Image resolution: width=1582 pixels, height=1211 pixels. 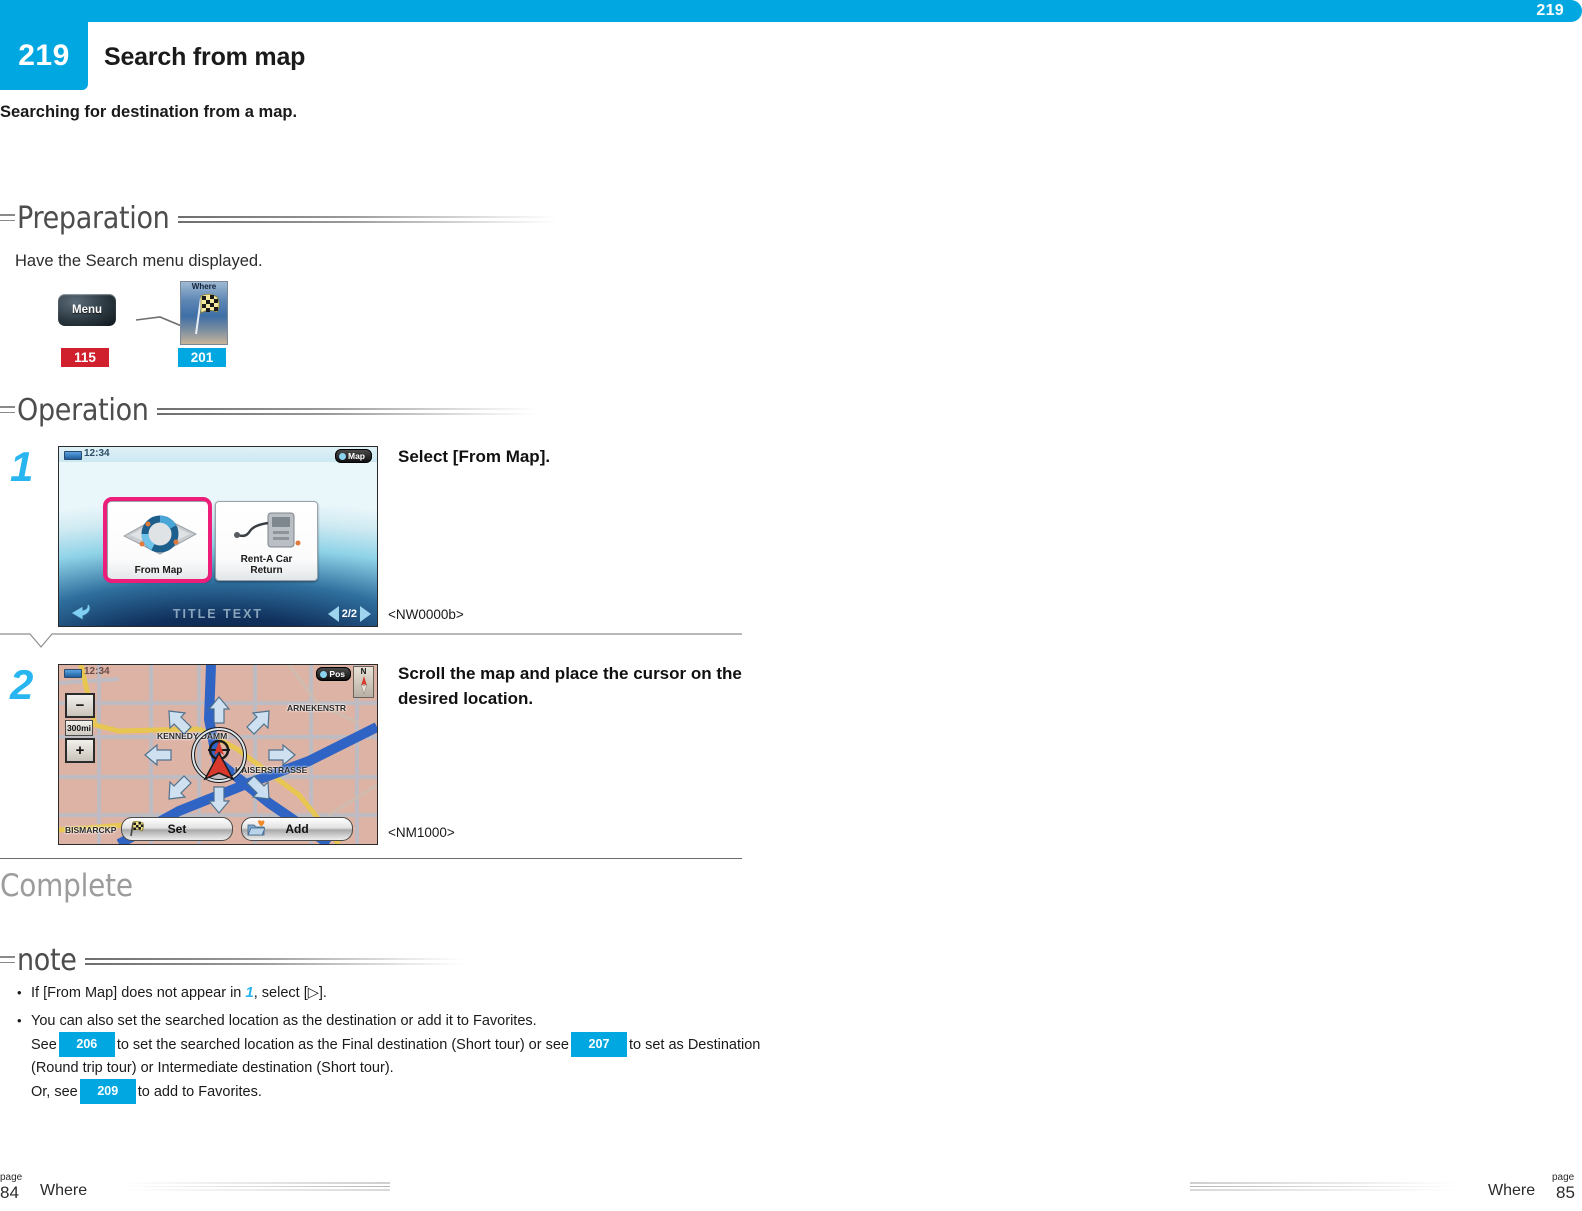 I want to click on header-corner-number: 219, so click(x=1550, y=10).